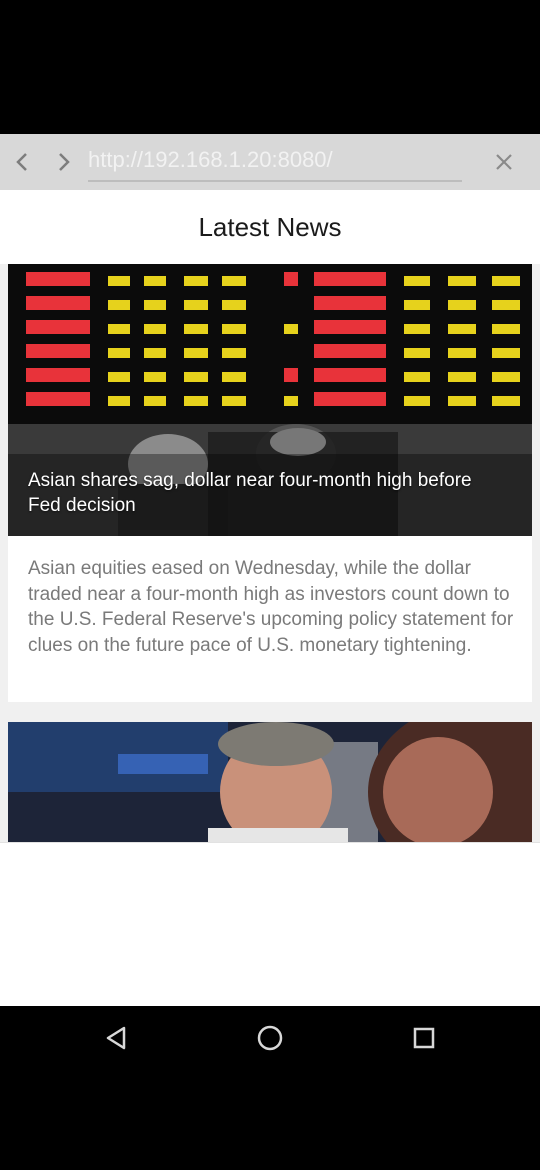 This screenshot has height=1170, width=540. I want to click on back-button, so click(22, 162).